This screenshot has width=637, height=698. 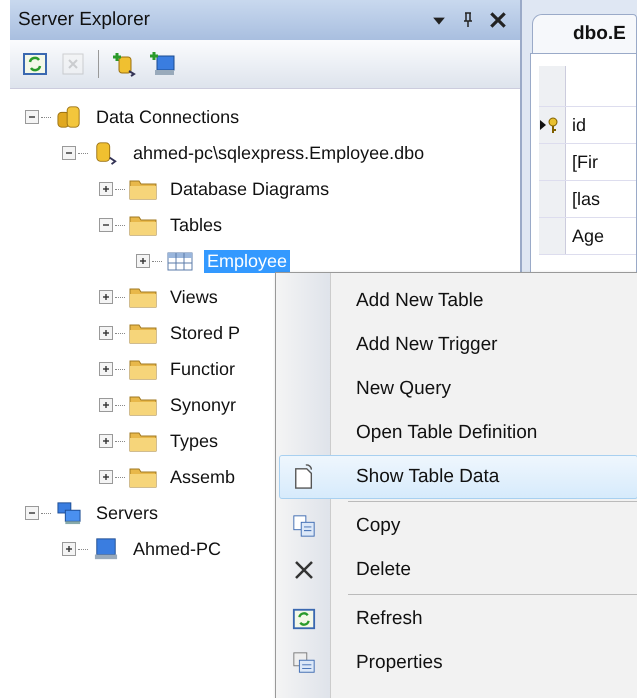 I want to click on tree-item: Tables, so click(x=196, y=225).